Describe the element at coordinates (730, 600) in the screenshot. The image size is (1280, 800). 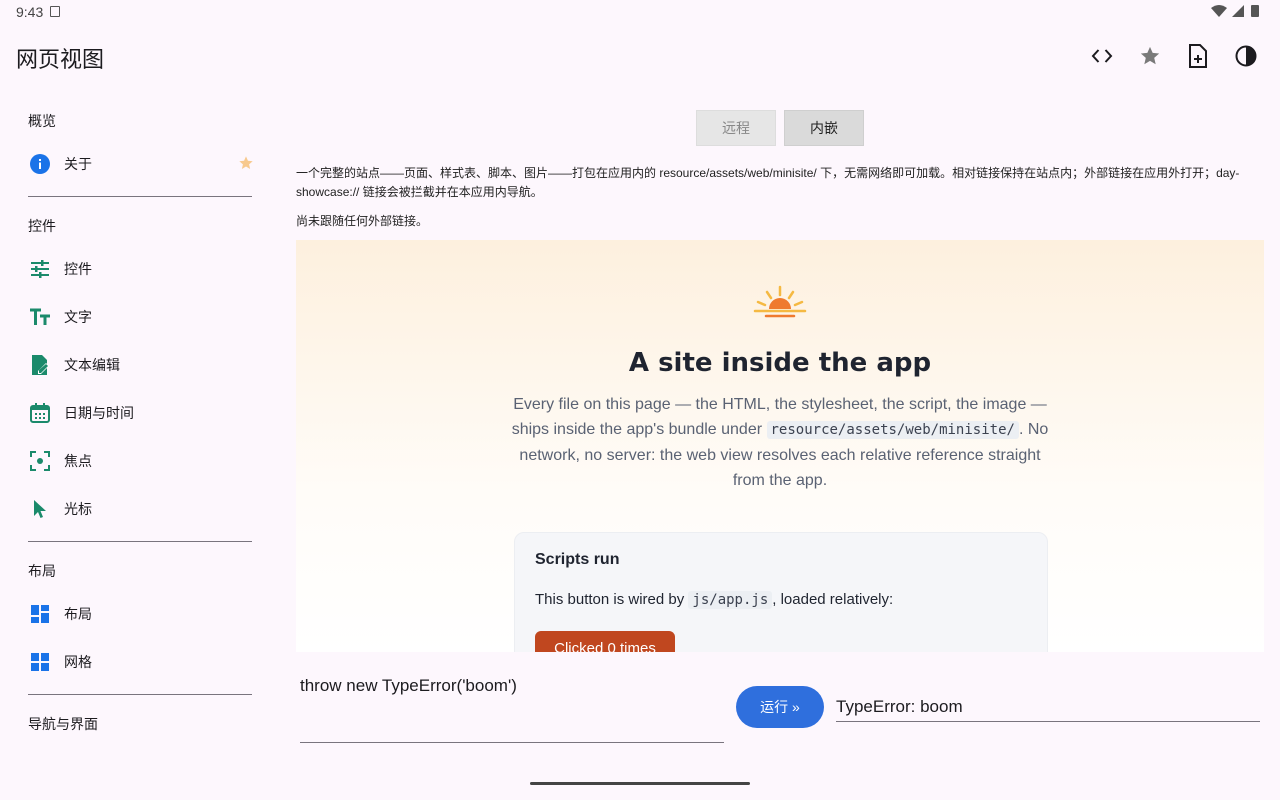
I see `script-code: js/app.js` at that location.